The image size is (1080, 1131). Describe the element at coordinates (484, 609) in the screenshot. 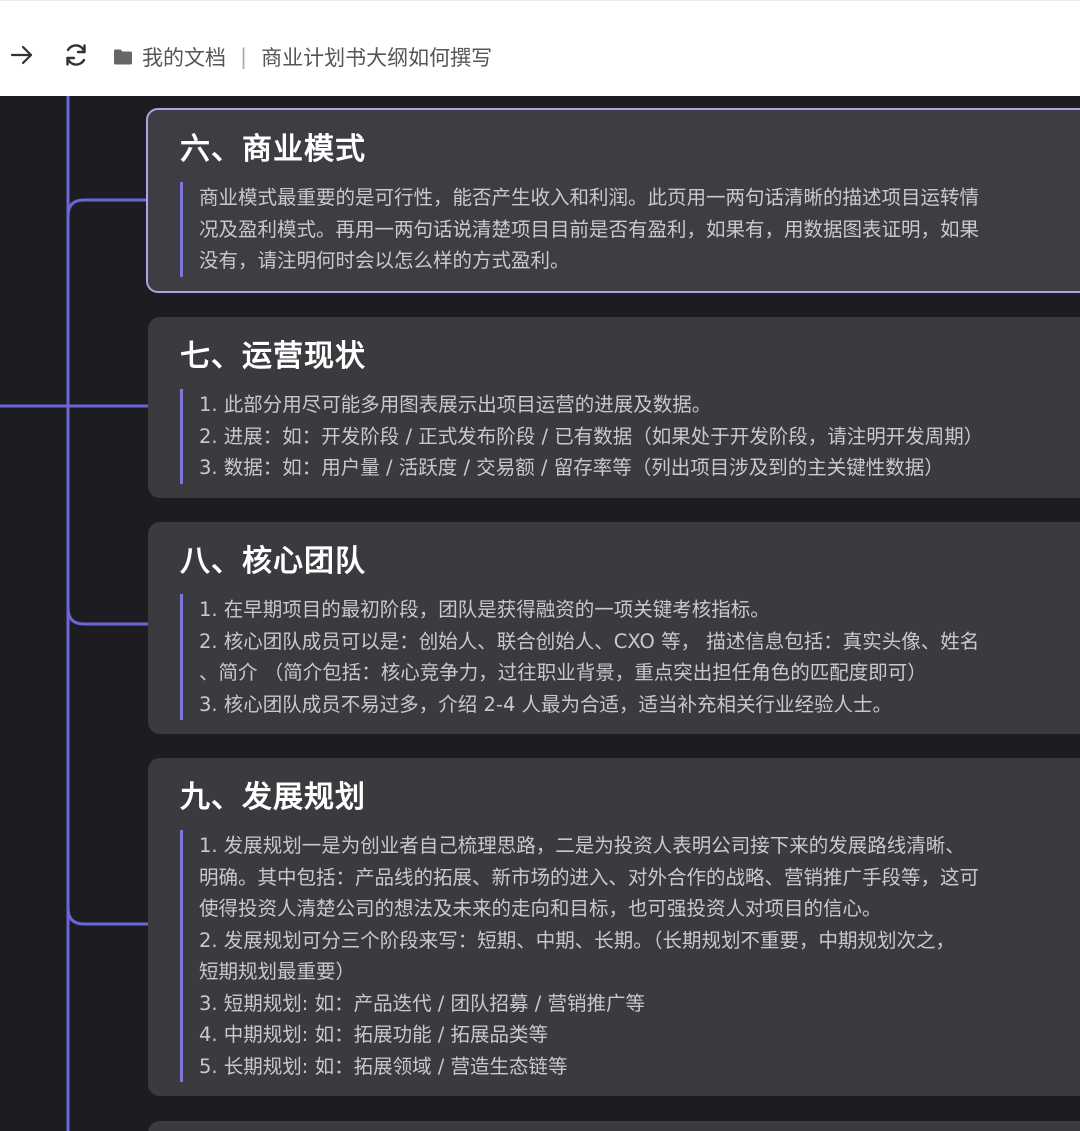

I see `card-line: 1. 在早期项目的最初阶段，团队是获得融资的一项关键考核指标。` at that location.